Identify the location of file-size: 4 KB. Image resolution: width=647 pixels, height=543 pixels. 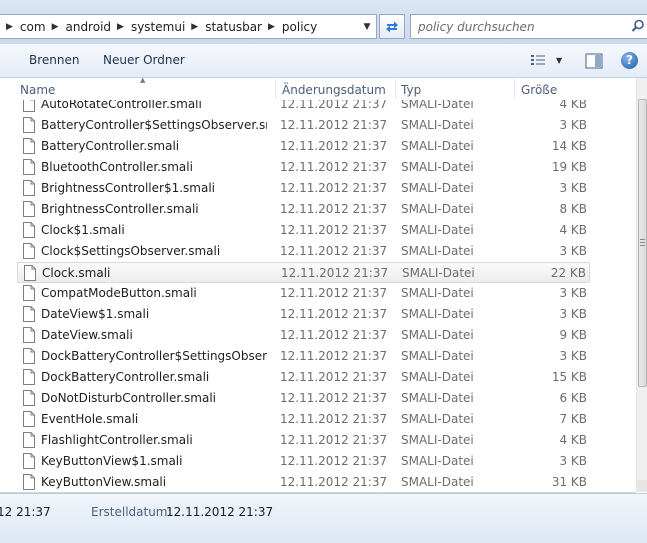
(573, 440).